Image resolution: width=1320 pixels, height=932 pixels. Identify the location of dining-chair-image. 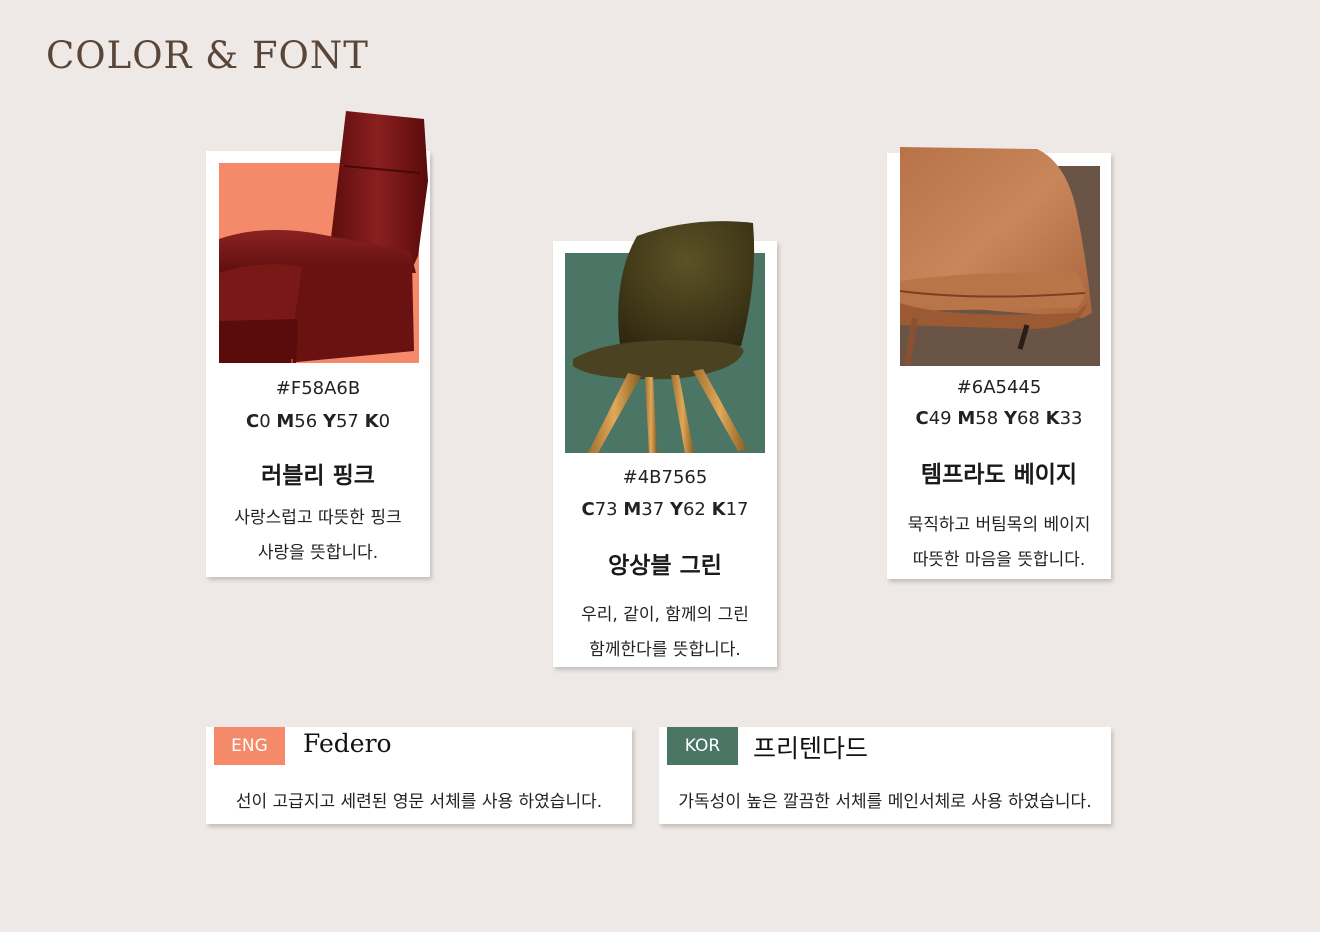
(664, 337).